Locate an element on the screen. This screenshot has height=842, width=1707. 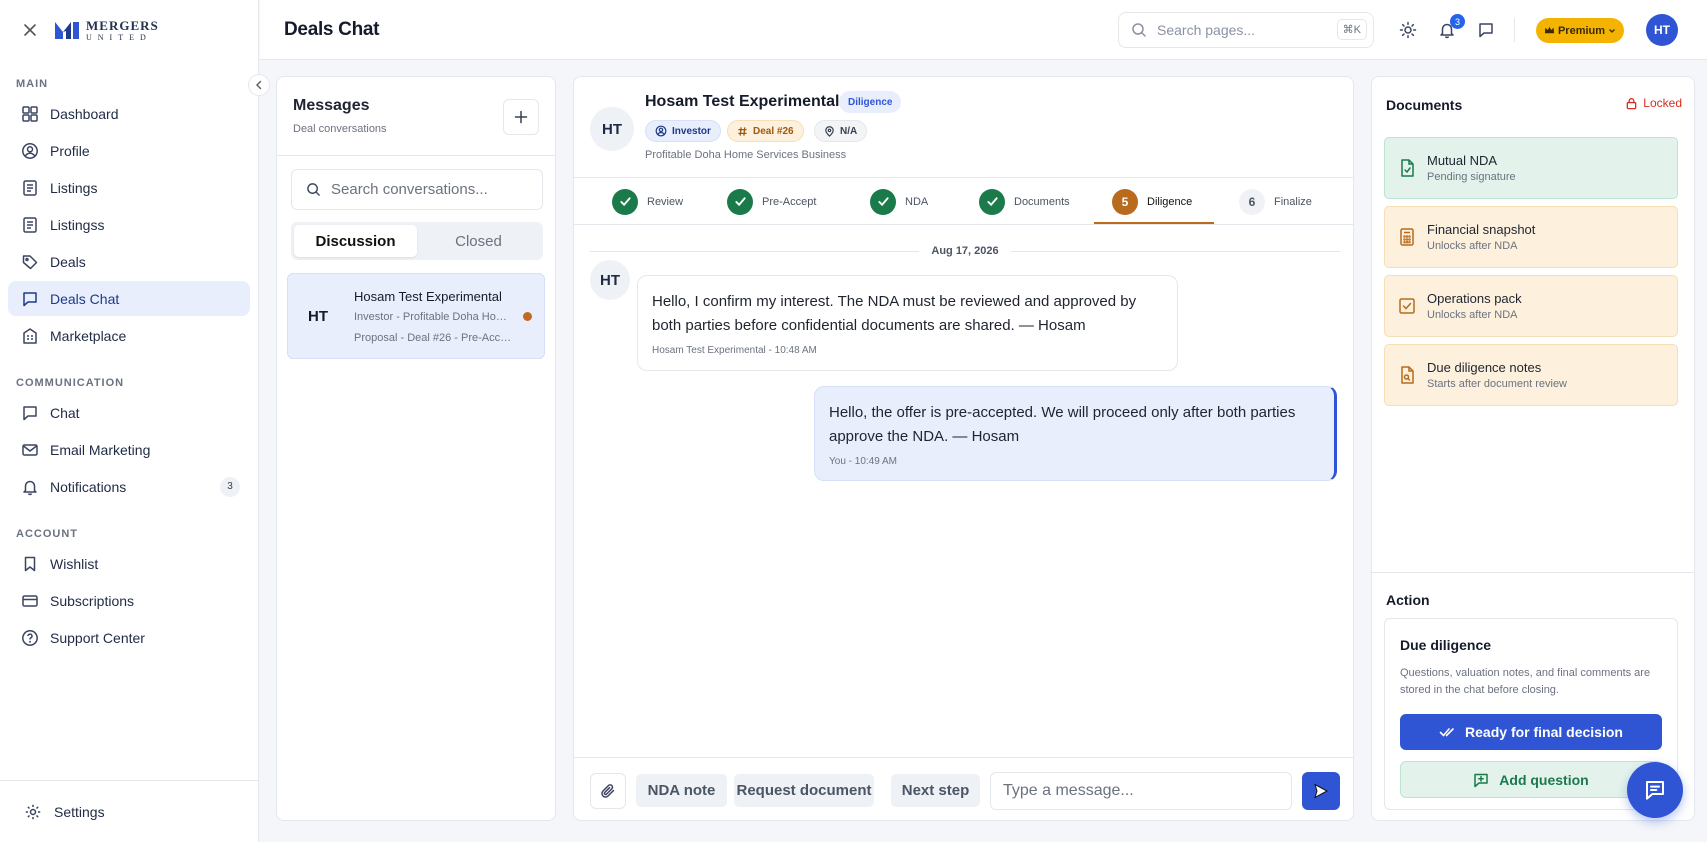
step-finalize: 6 Finalize is located at coordinates (1275, 201).